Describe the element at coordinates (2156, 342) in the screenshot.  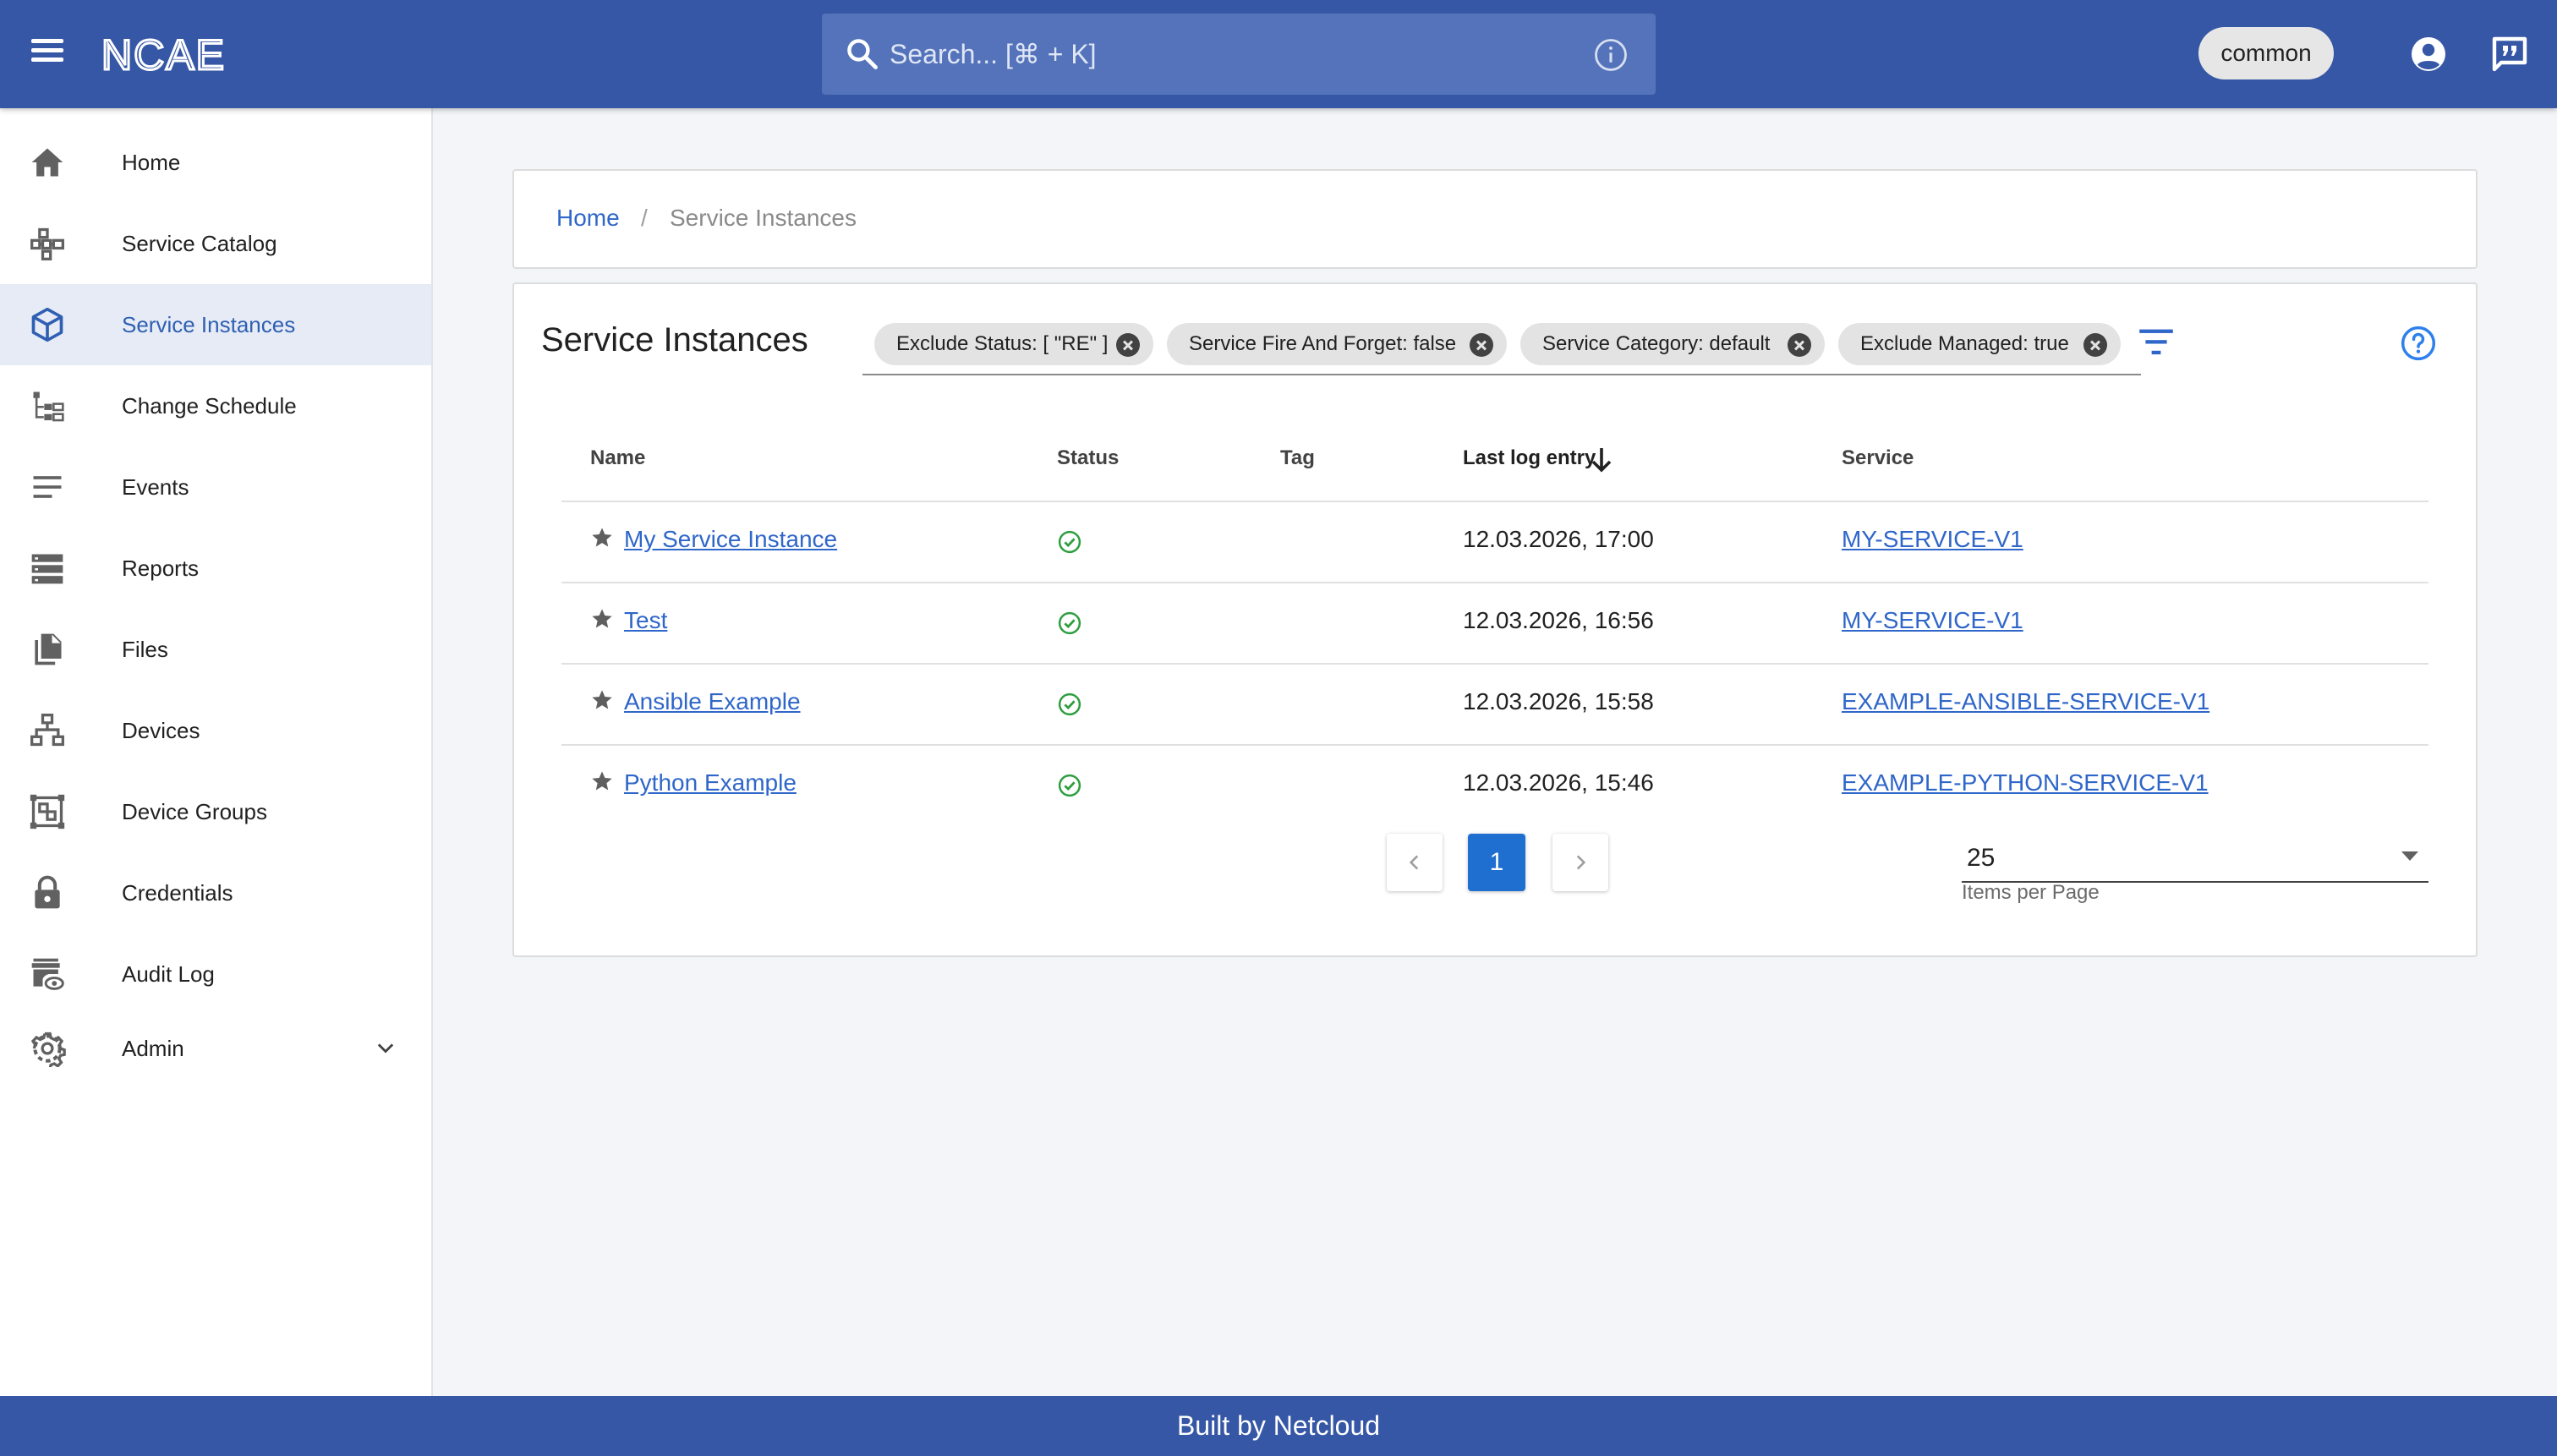
I see `filter-list-icon` at that location.